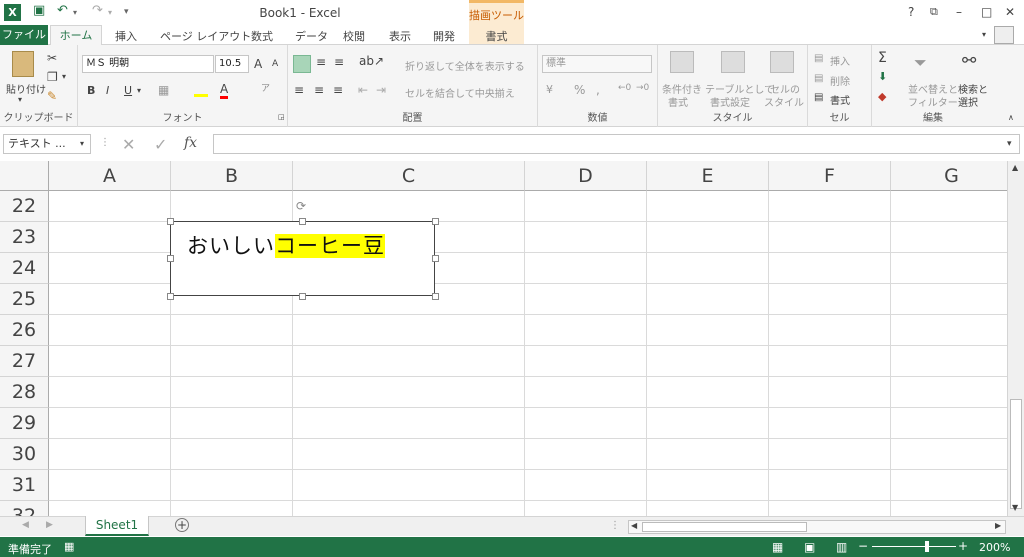  Describe the element at coordinates (371, 61) in the screenshot. I see `orientation-icon: ab↗` at that location.